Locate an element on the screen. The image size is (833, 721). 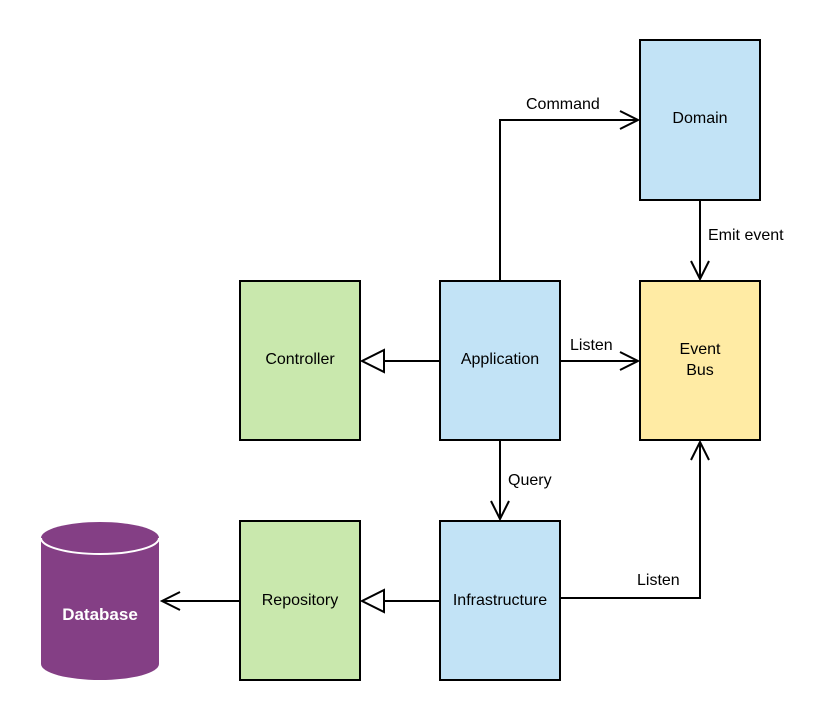
node-label: Application is located at coordinates (500, 359).